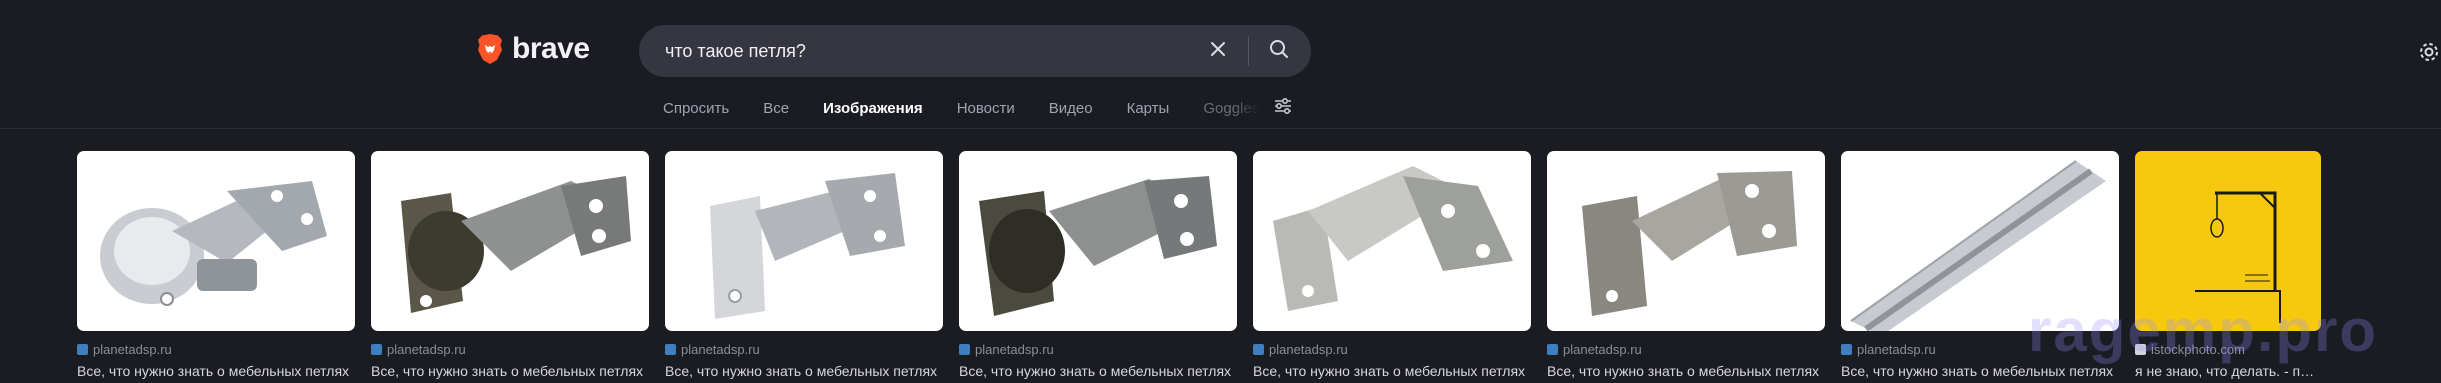 Image resolution: width=2441 pixels, height=383 pixels. I want to click on submit-search-button, so click(1279, 51).